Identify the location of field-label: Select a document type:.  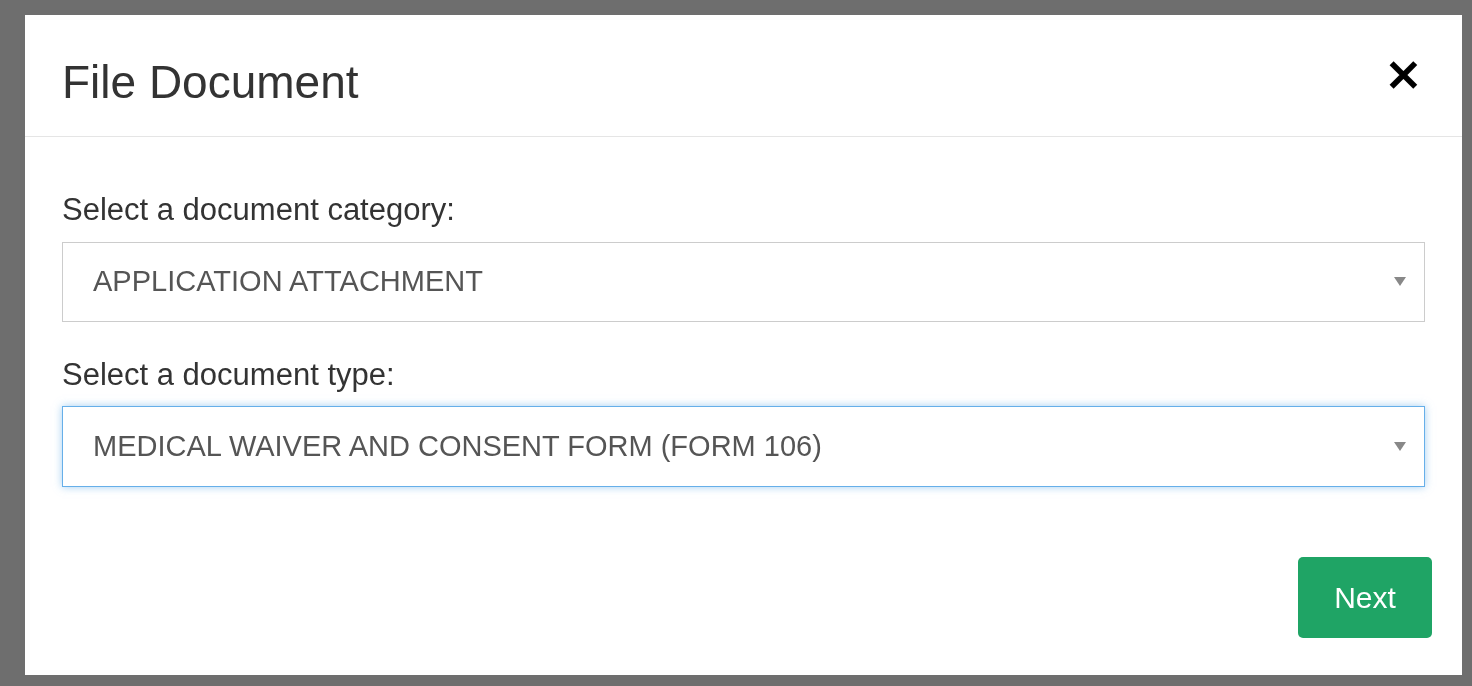
(229, 374).